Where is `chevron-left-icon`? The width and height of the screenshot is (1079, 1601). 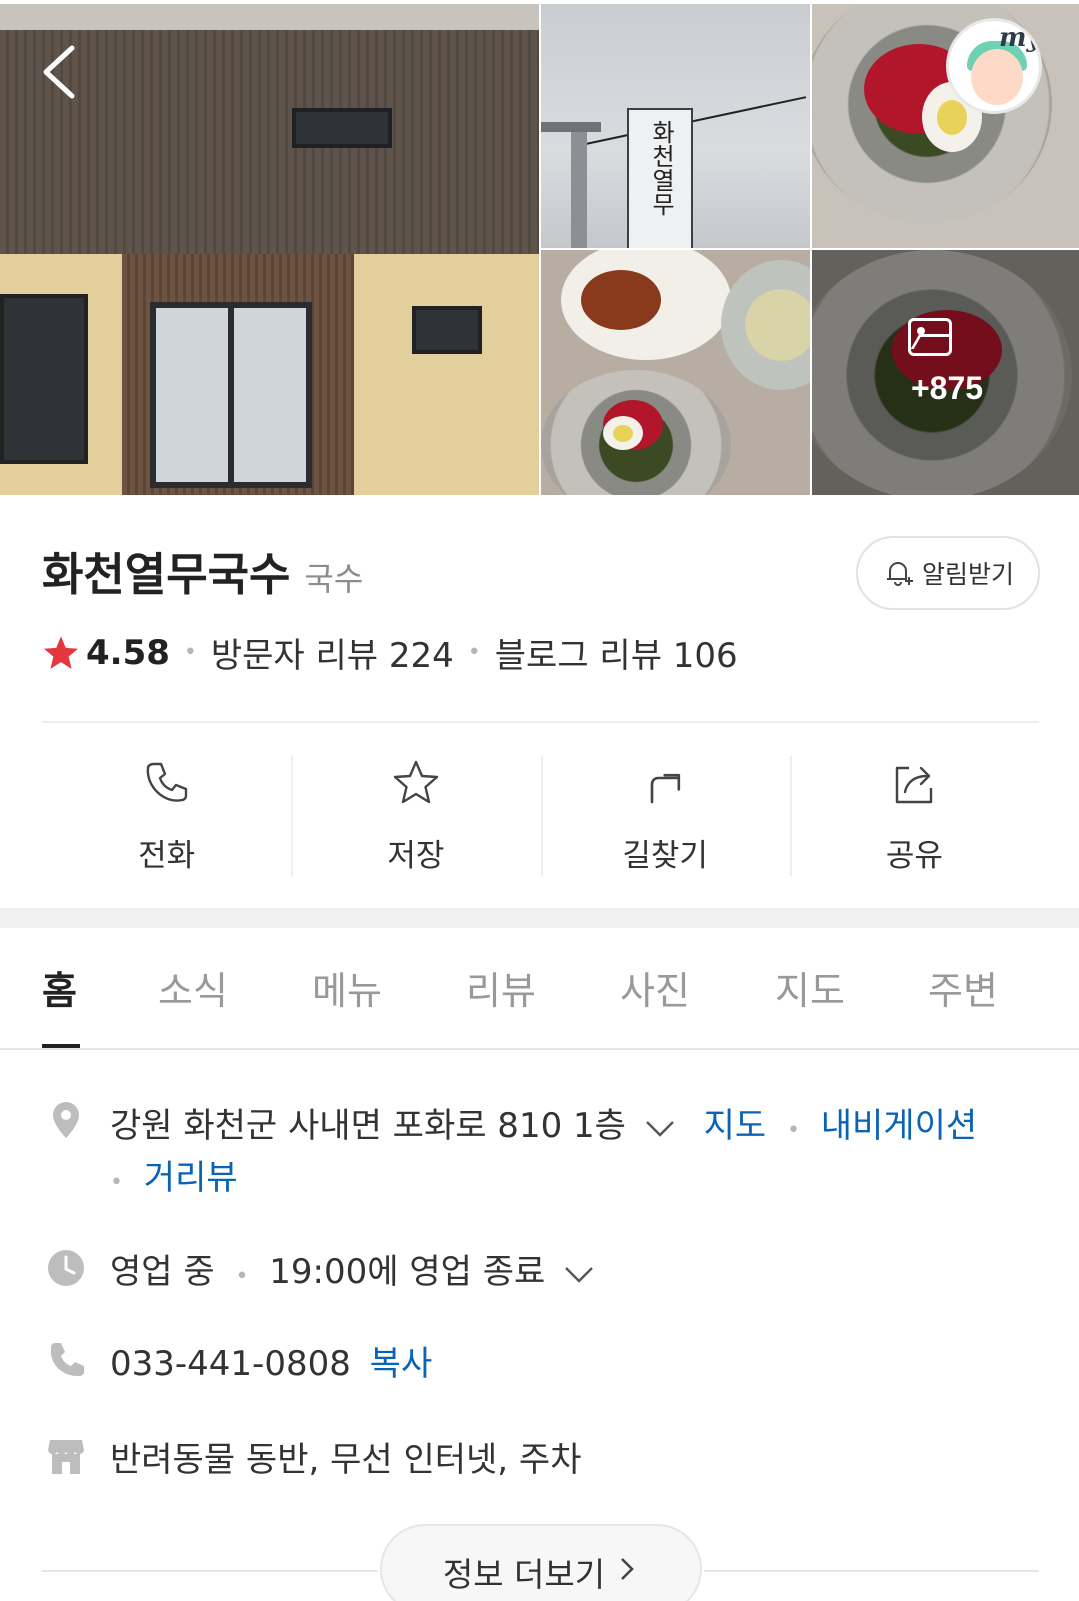
chevron-left-icon is located at coordinates (59, 72).